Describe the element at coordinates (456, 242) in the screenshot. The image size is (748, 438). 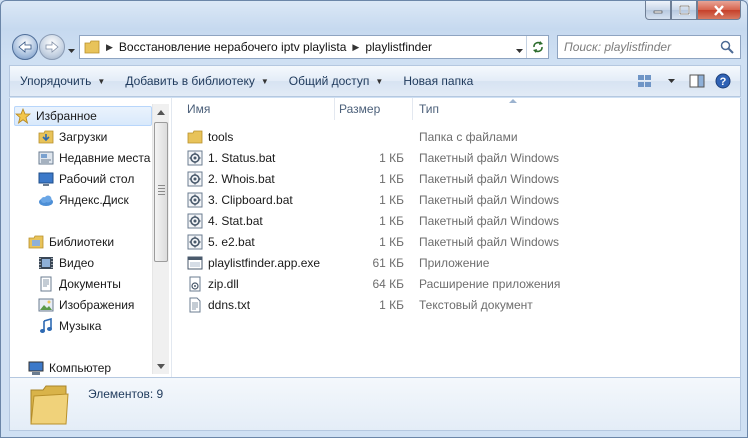
I see `file-row: 5. e2.bat 1 КБ Пакетный файл Windows` at that location.